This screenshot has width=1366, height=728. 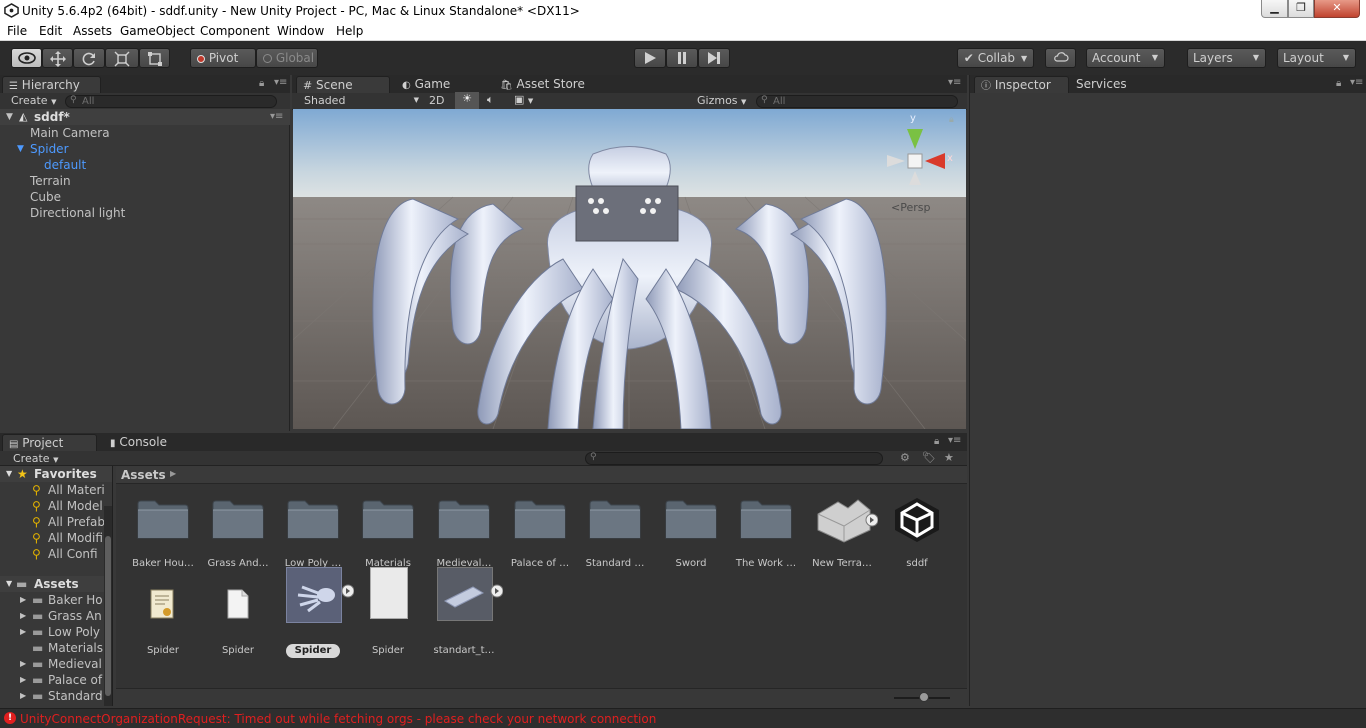 What do you see at coordinates (223, 58) in the screenshot?
I see `pivot-toggle: Pivot` at bounding box center [223, 58].